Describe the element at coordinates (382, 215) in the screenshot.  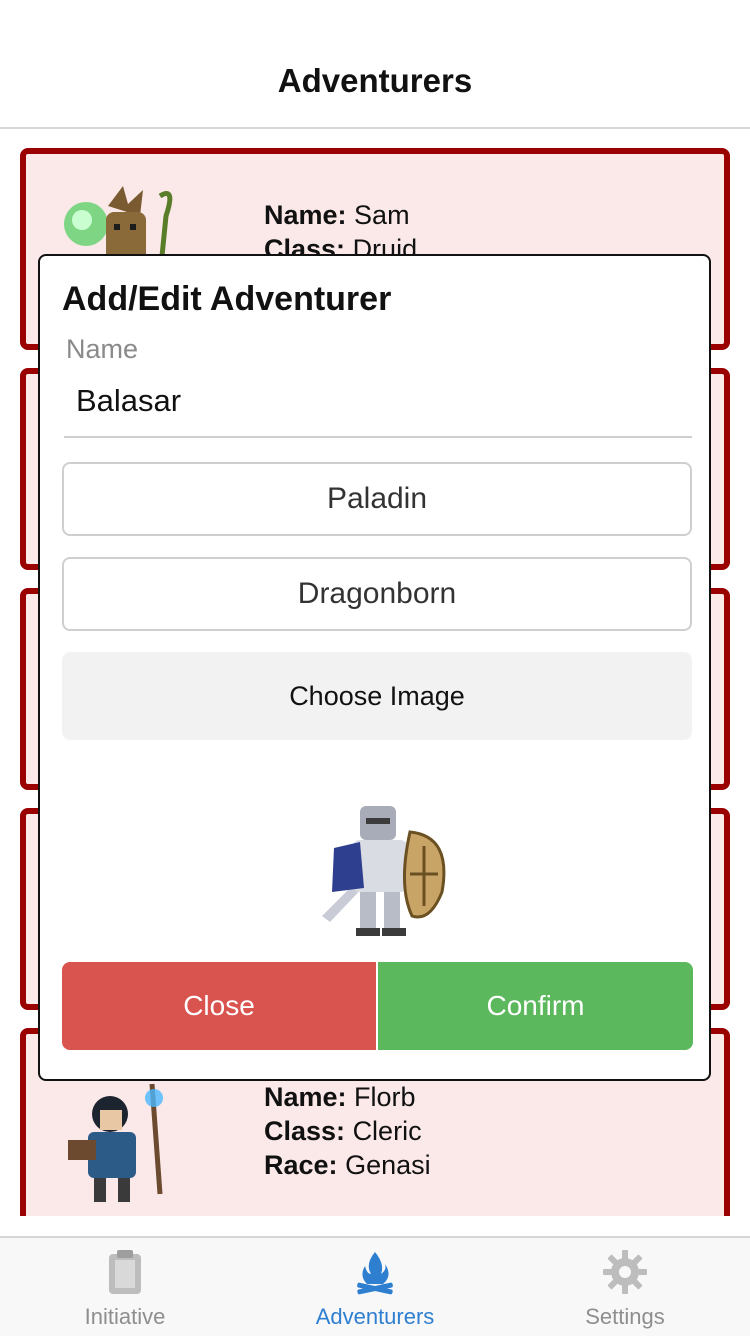
I see `adventurer-name: Sam` at that location.